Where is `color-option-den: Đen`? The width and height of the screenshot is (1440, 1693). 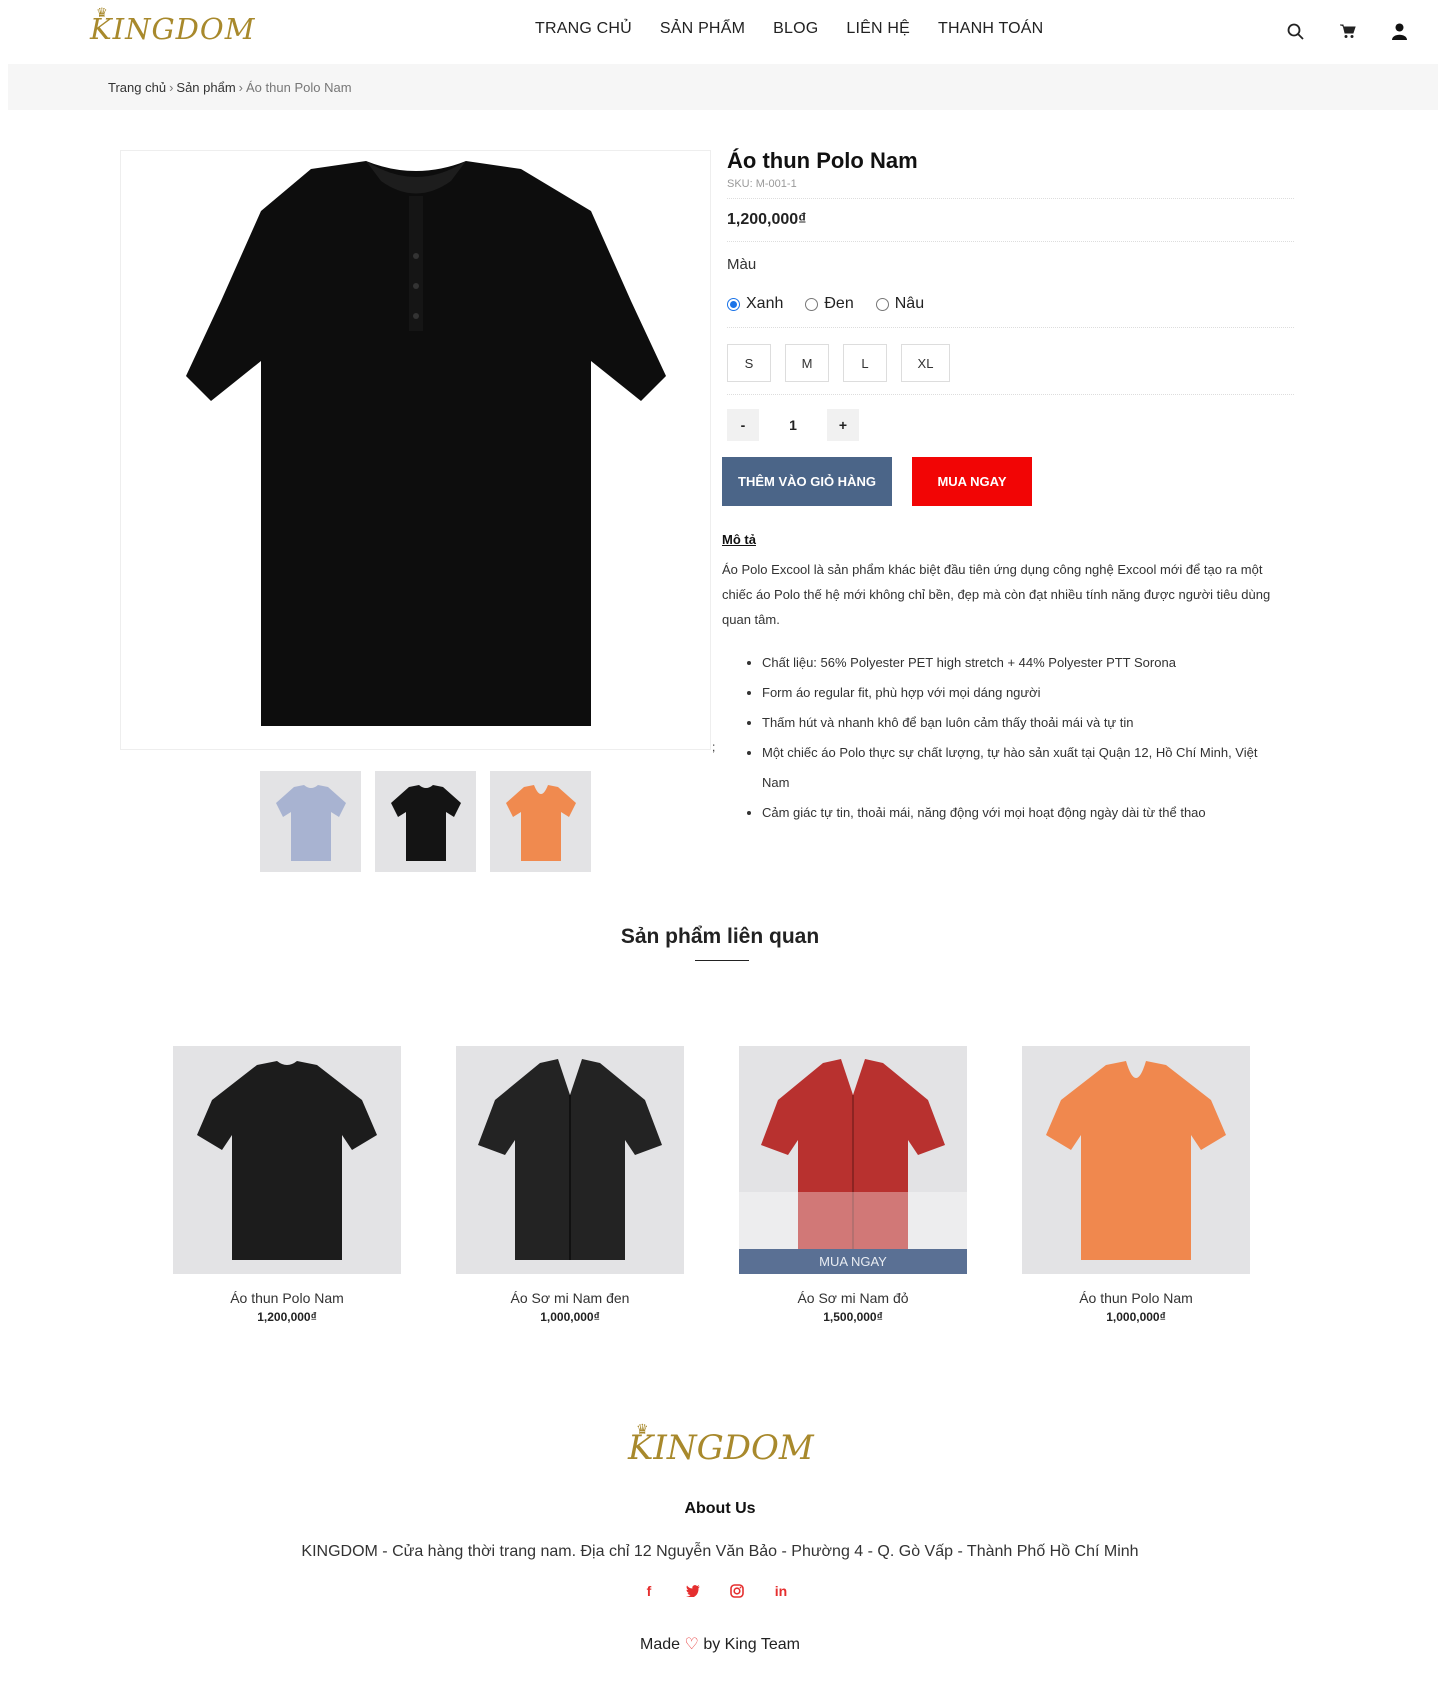
color-option-den: Đen is located at coordinates (829, 304).